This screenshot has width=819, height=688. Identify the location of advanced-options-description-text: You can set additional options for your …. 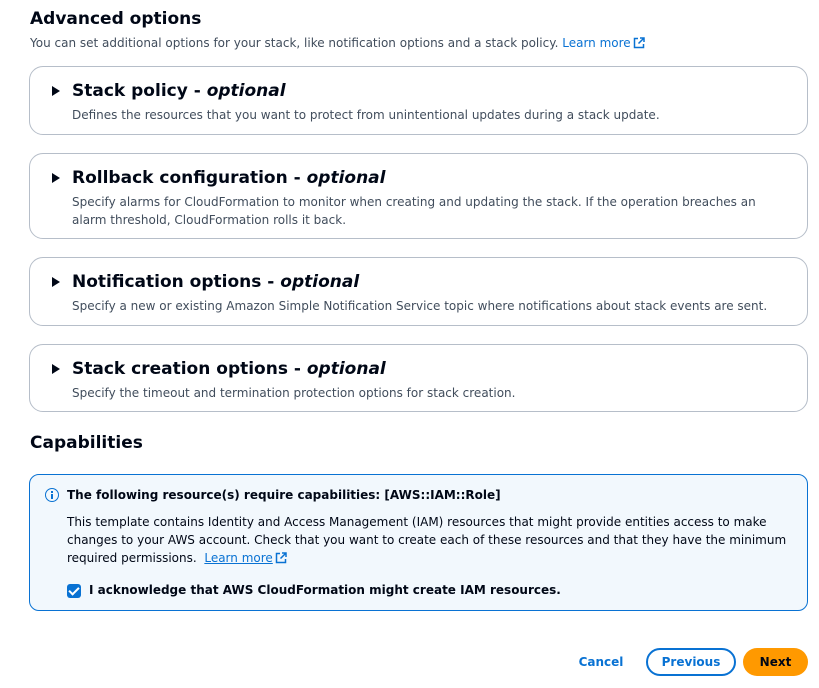
(294, 43).